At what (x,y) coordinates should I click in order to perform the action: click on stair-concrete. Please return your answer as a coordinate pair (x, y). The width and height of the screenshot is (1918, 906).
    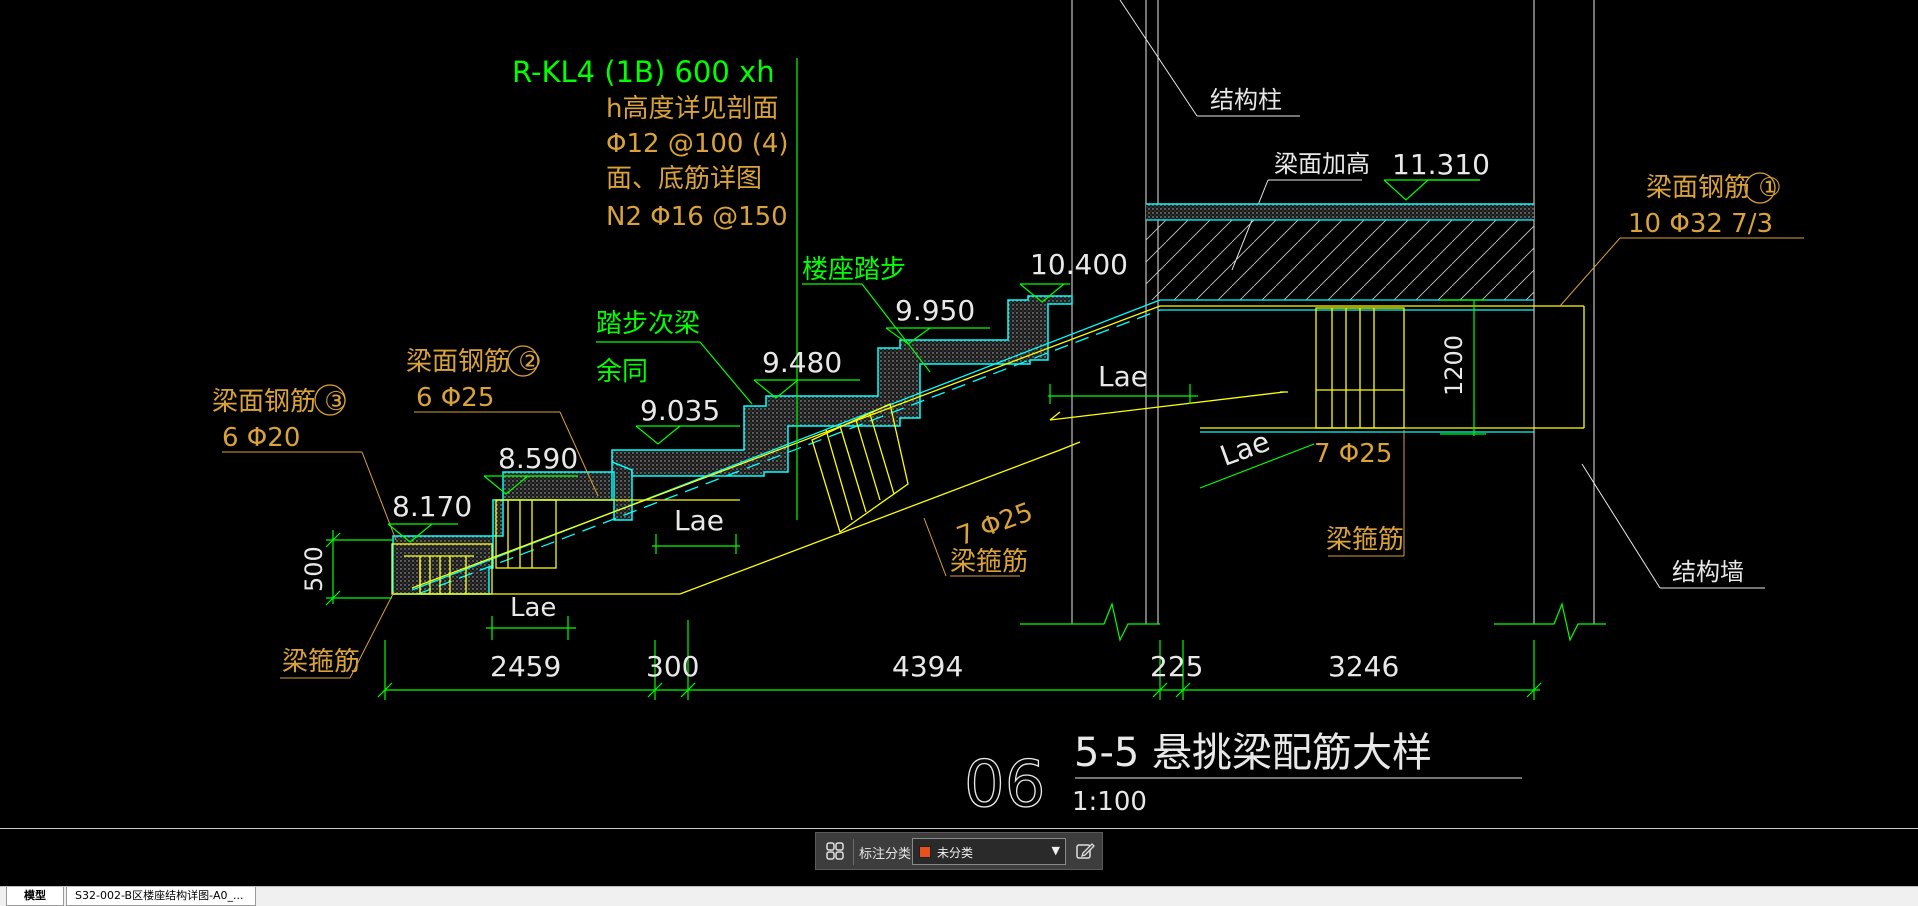
    Looking at the image, I should click on (512, 528).